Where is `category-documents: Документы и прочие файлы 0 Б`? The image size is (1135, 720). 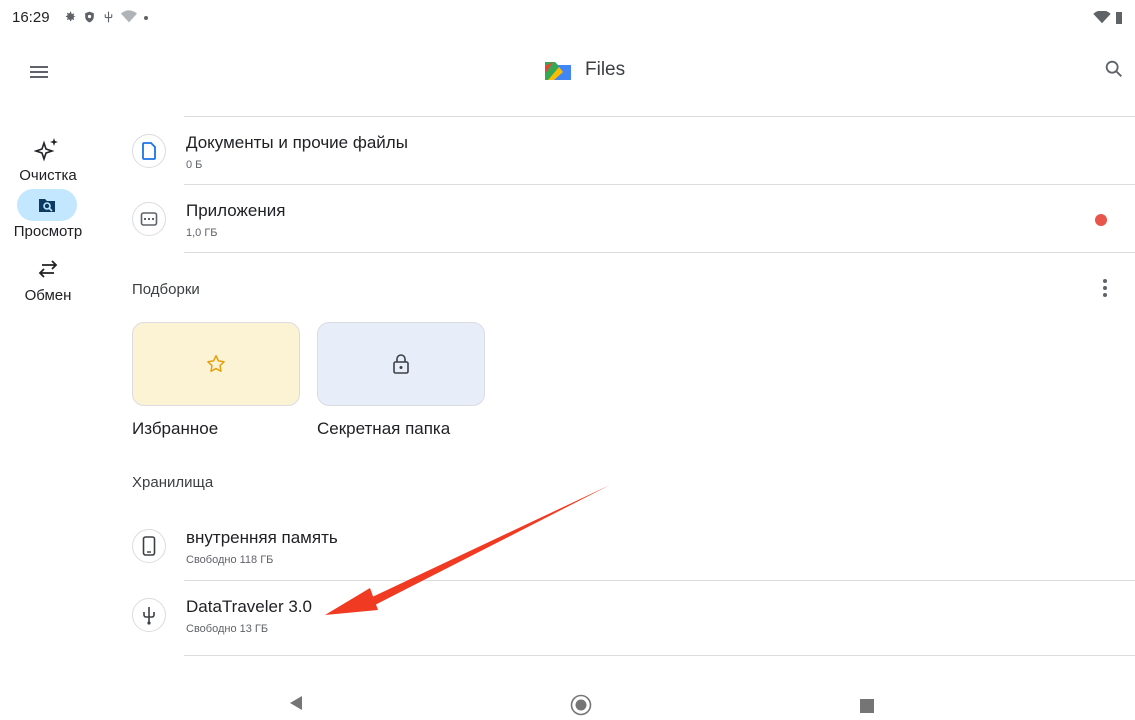 category-documents: Документы и прочие файлы 0 Б is located at coordinates (632, 150).